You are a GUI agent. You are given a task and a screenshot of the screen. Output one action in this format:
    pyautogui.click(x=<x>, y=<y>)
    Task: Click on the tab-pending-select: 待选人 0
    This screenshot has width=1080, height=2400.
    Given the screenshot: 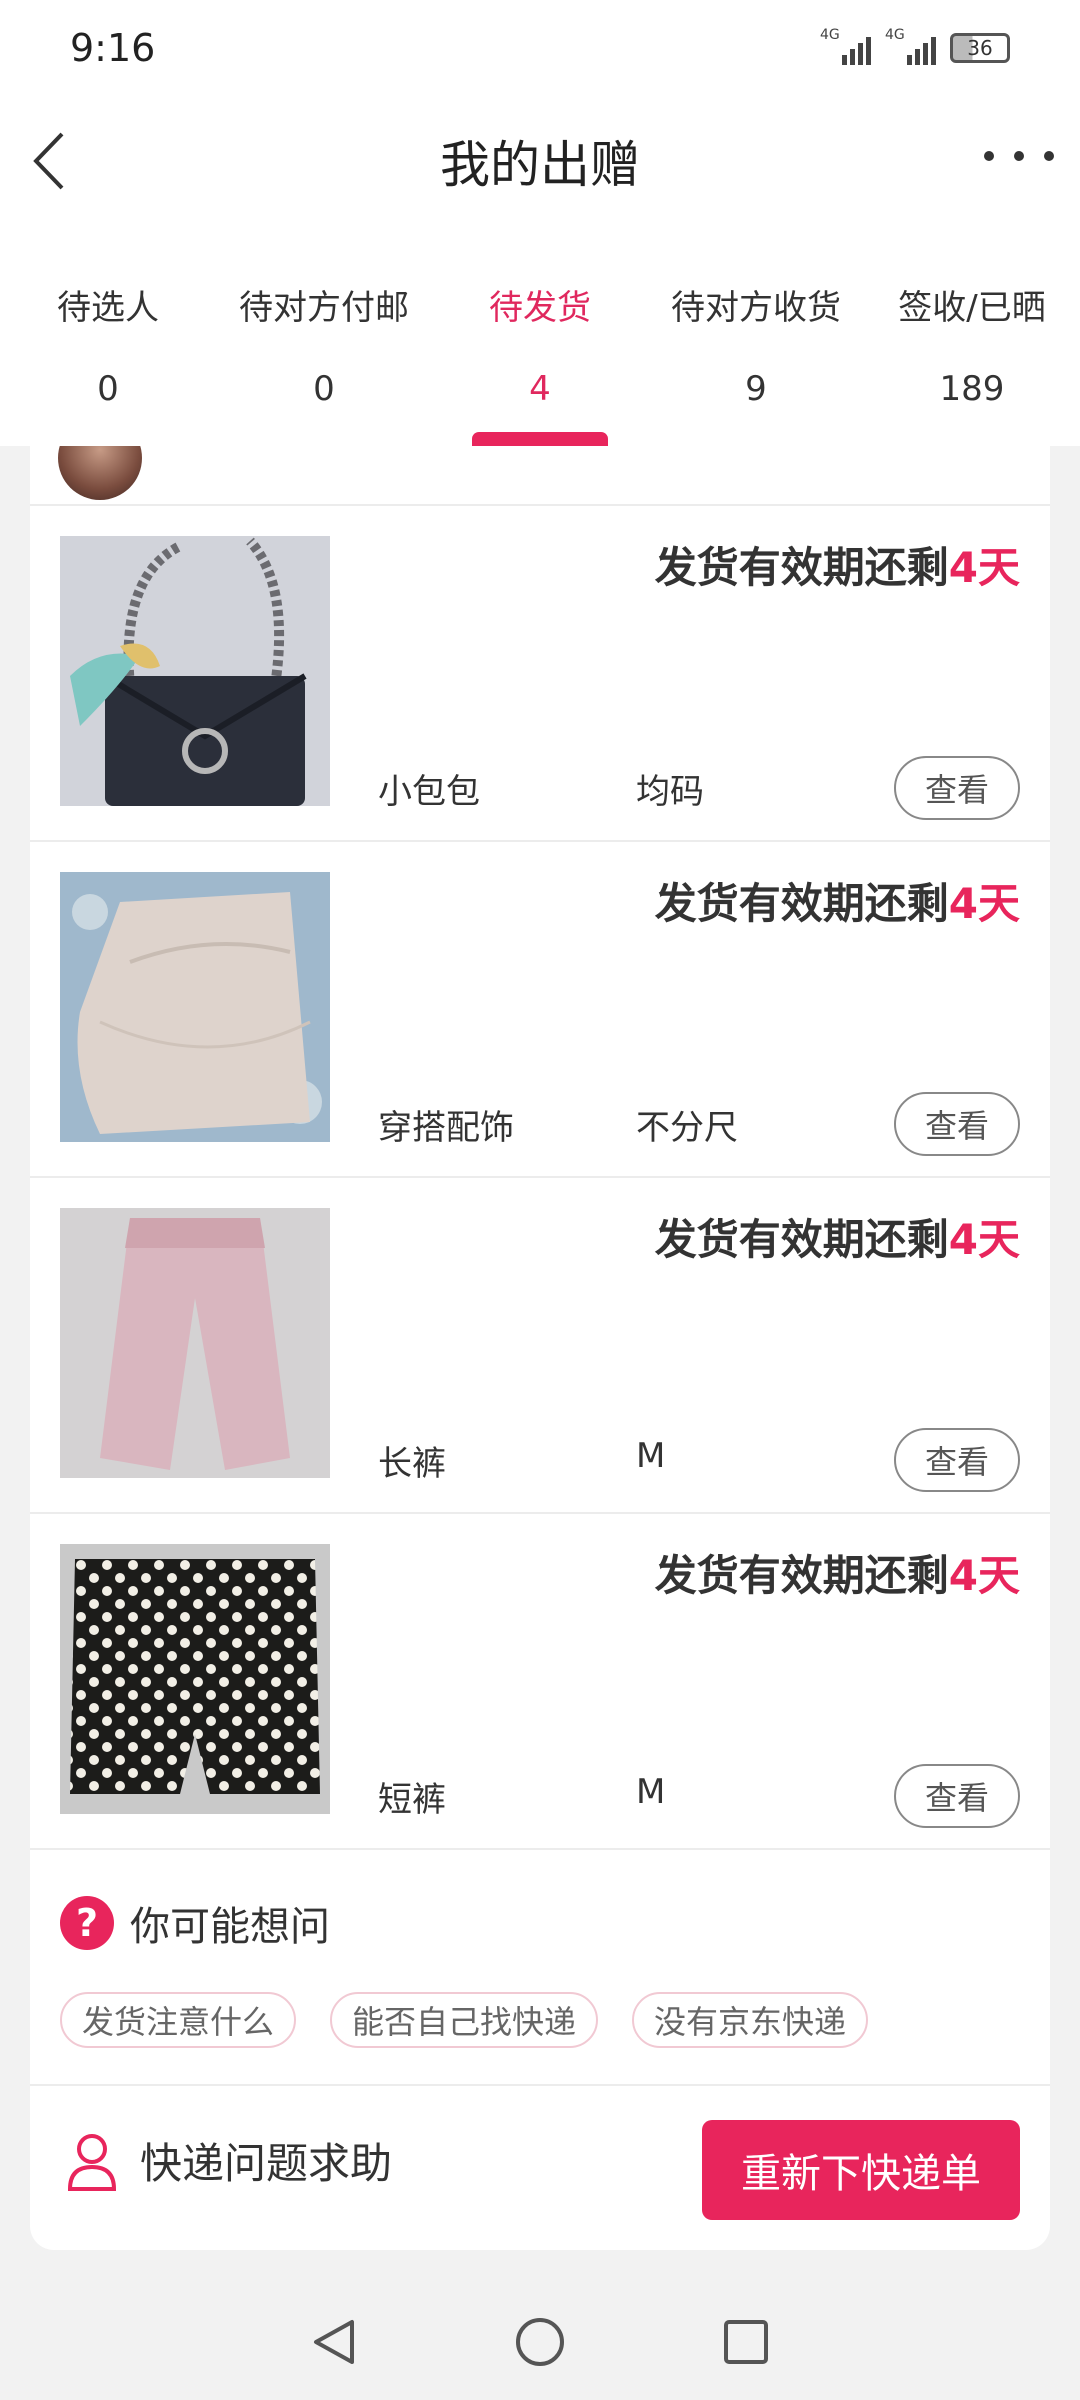 What is the action you would take?
    pyautogui.click(x=108, y=336)
    